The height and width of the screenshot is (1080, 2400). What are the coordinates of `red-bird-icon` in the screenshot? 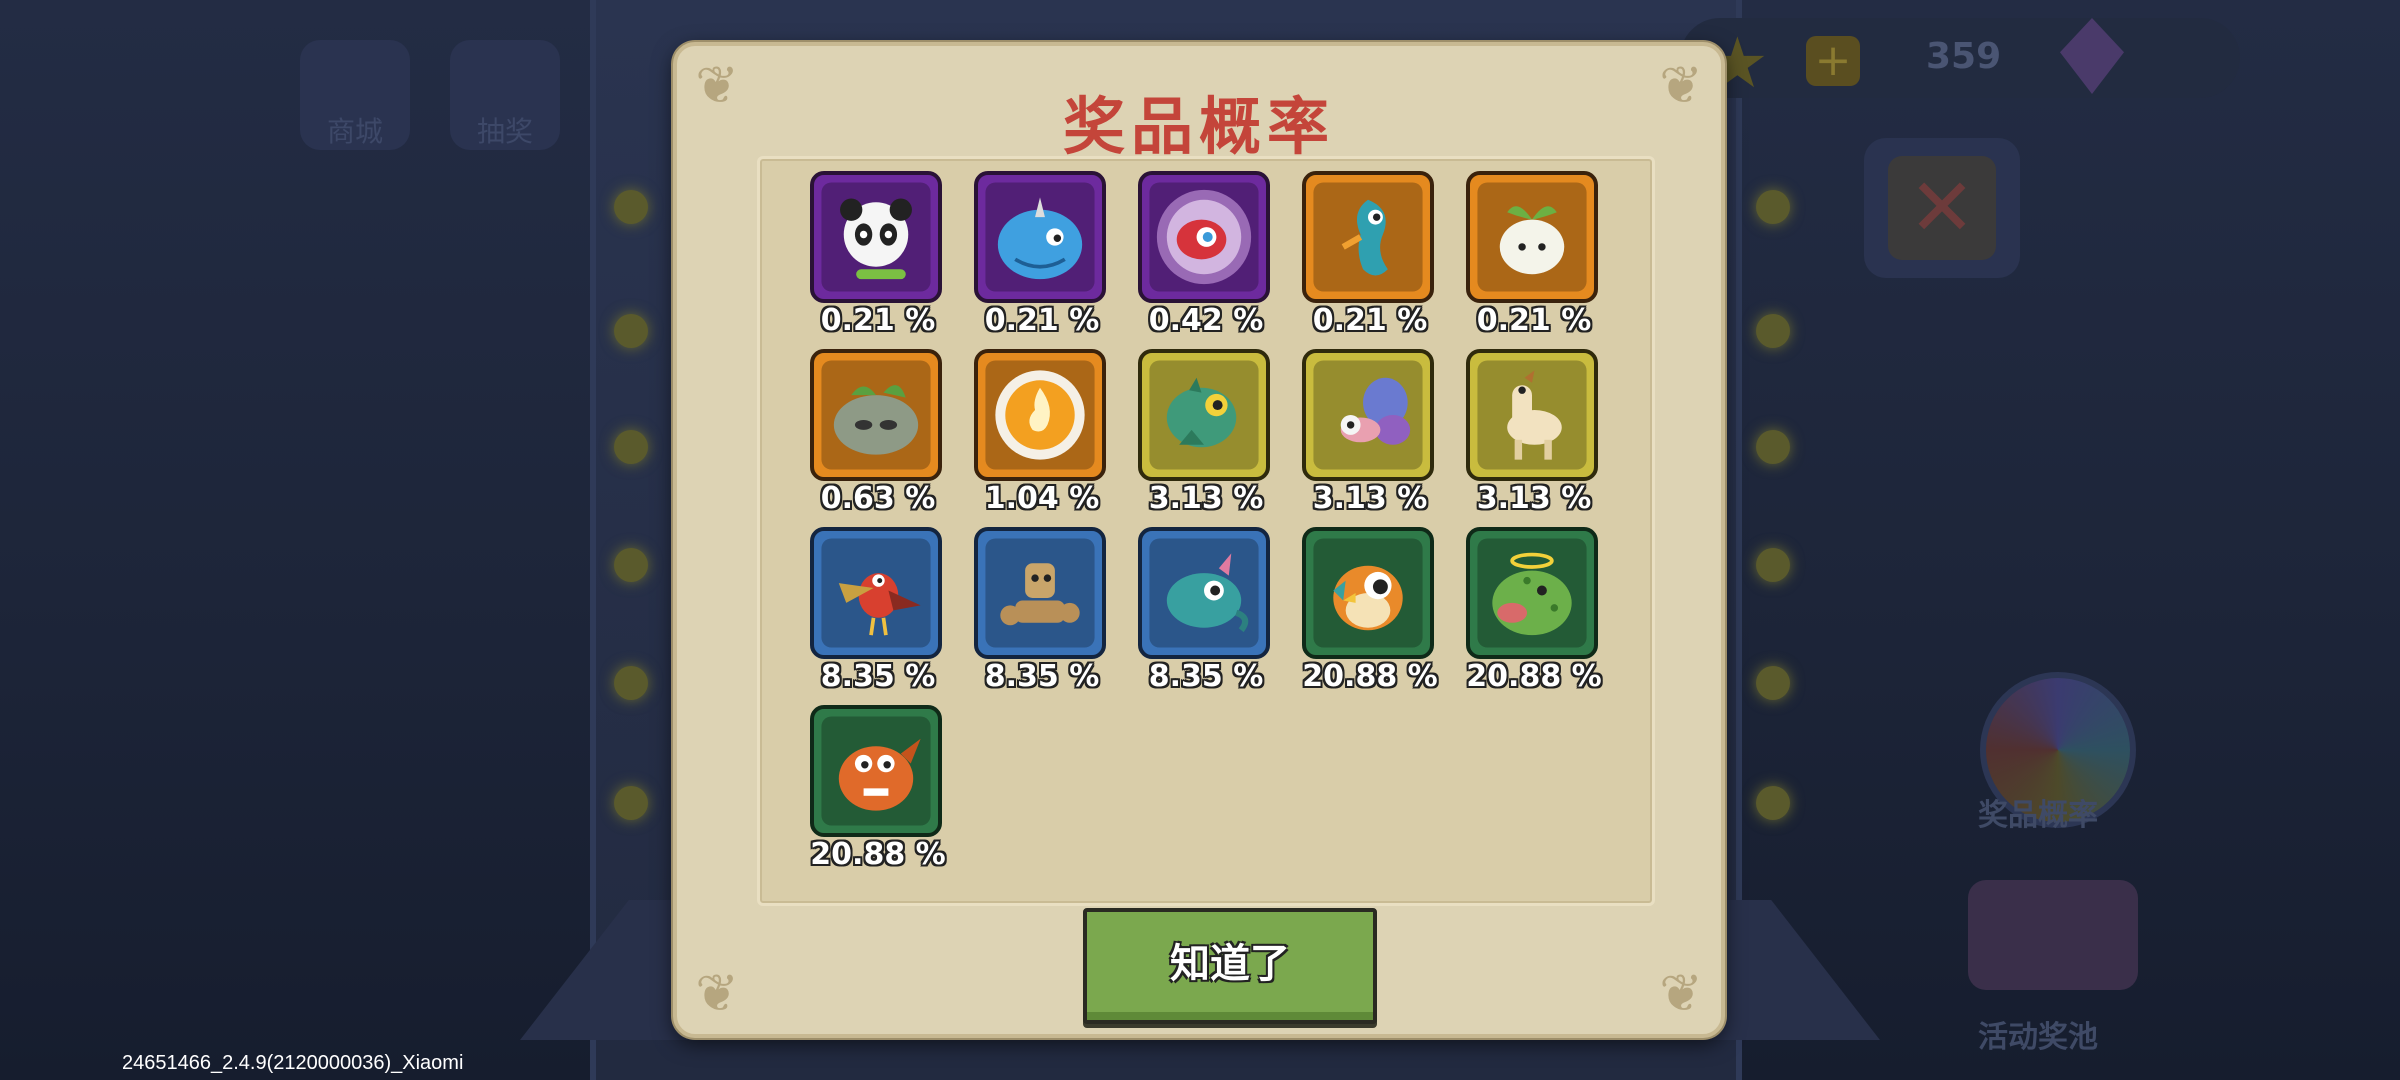 It's located at (876, 593).